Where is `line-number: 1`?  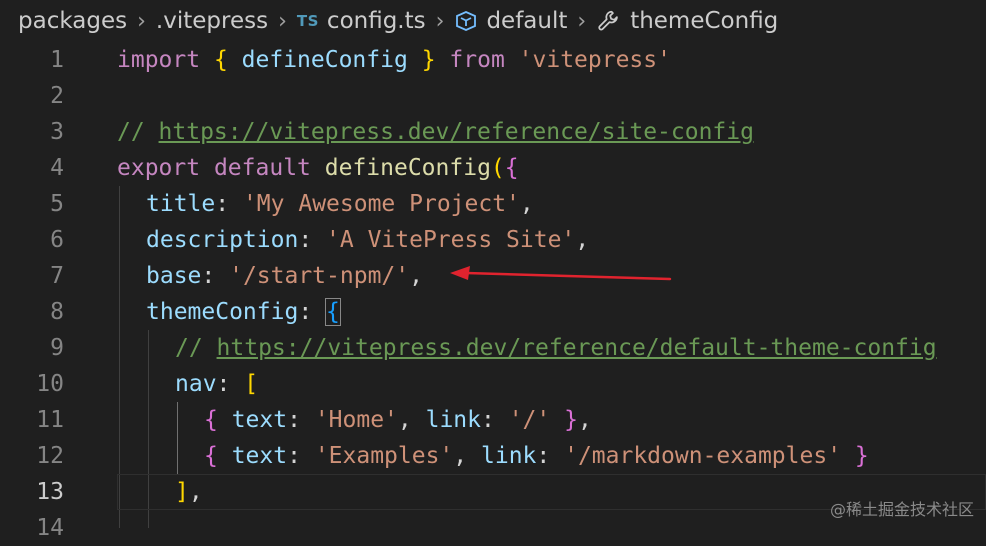
line-number: 1 is located at coordinates (57, 60).